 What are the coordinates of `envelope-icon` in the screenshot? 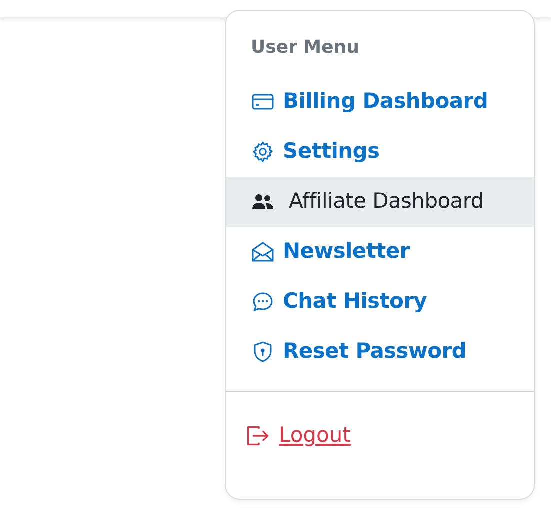 It's located at (263, 252).